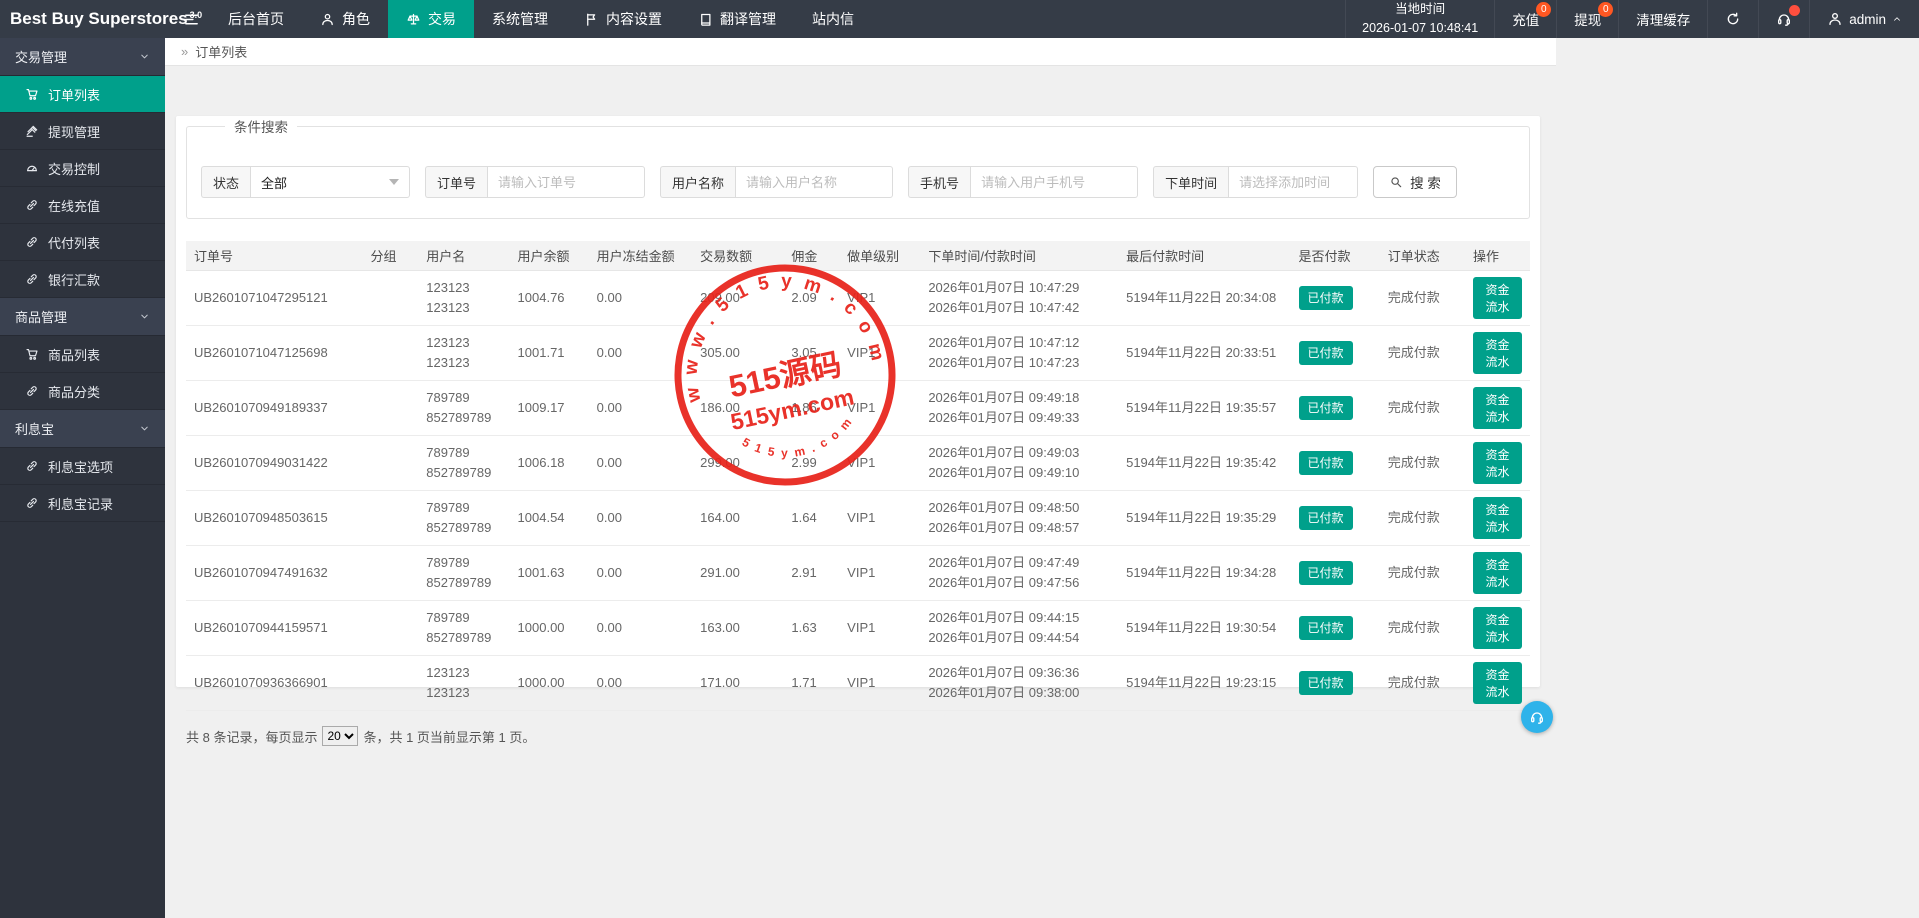  I want to click on withdraw-button: 提现 0, so click(1587, 19).